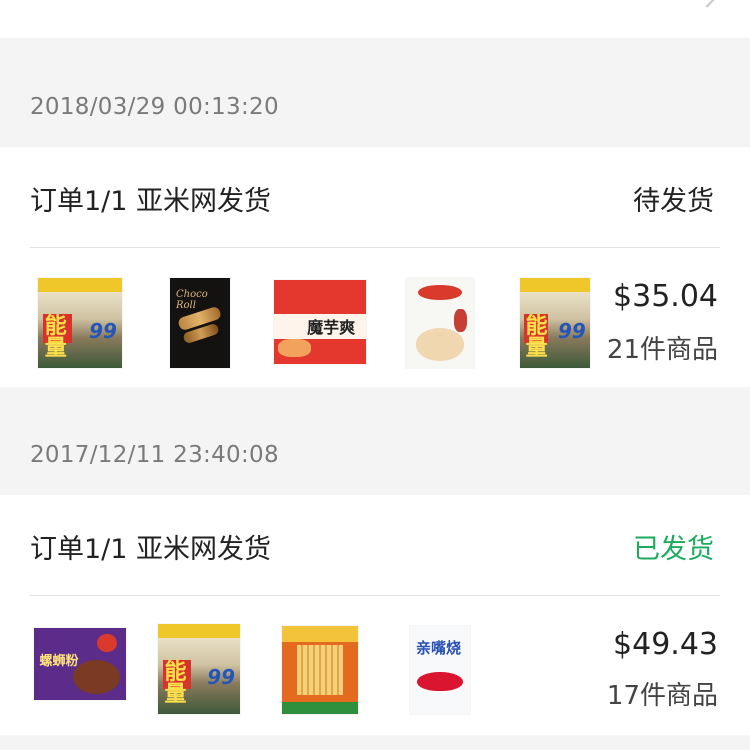 The image size is (750, 750). I want to click on order-header: 订单1/1 亚米网发货 待发货, so click(375, 197).